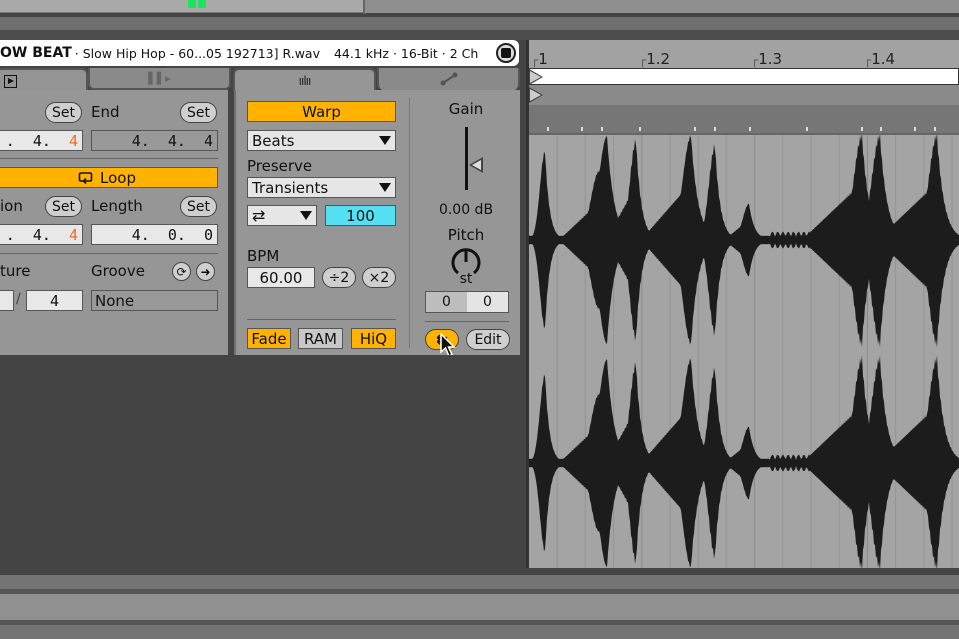 The width and height of the screenshot is (959, 639). I want to click on hiq-button: HiQ, so click(373, 338).